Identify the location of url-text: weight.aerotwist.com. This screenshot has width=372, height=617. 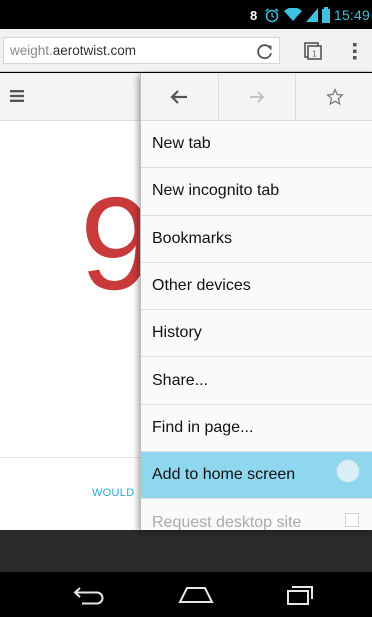
(73, 50).